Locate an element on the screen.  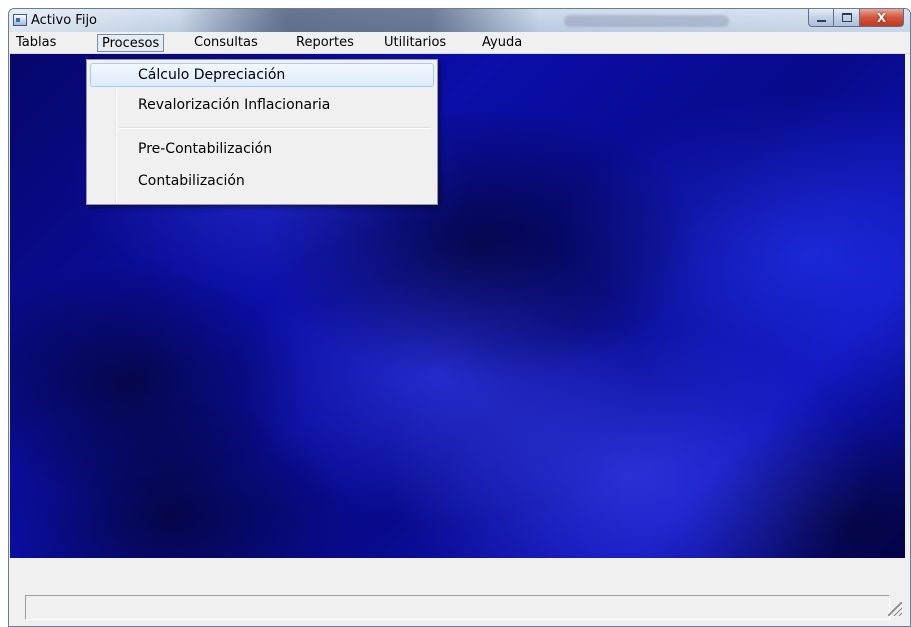
menu-reportes: Reportes is located at coordinates (325, 43).